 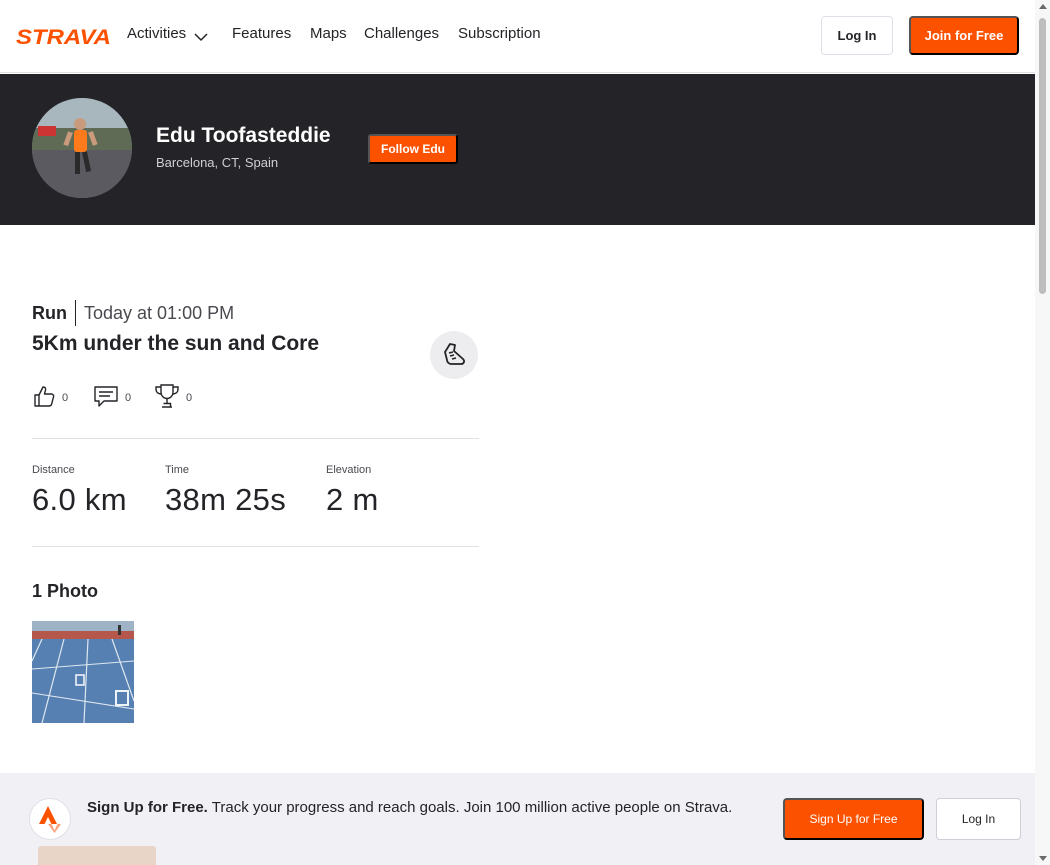 I want to click on stat-elevation-label: Elevation, so click(x=349, y=470).